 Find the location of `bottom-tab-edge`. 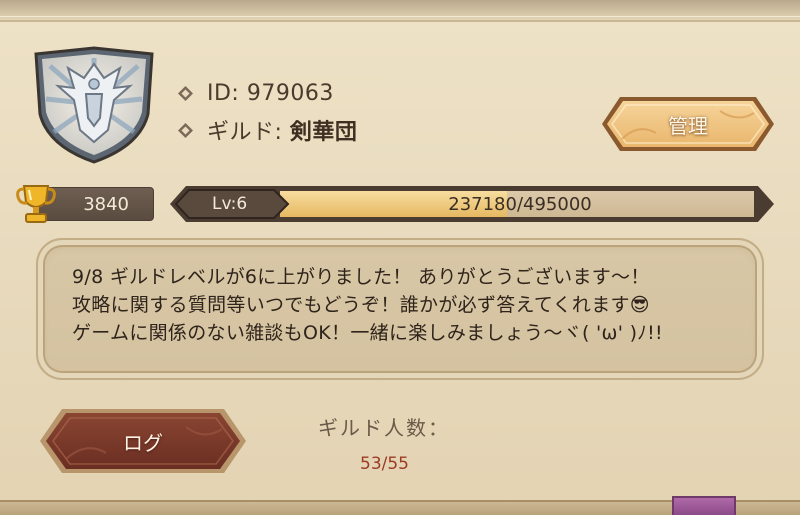

bottom-tab-edge is located at coordinates (704, 505).